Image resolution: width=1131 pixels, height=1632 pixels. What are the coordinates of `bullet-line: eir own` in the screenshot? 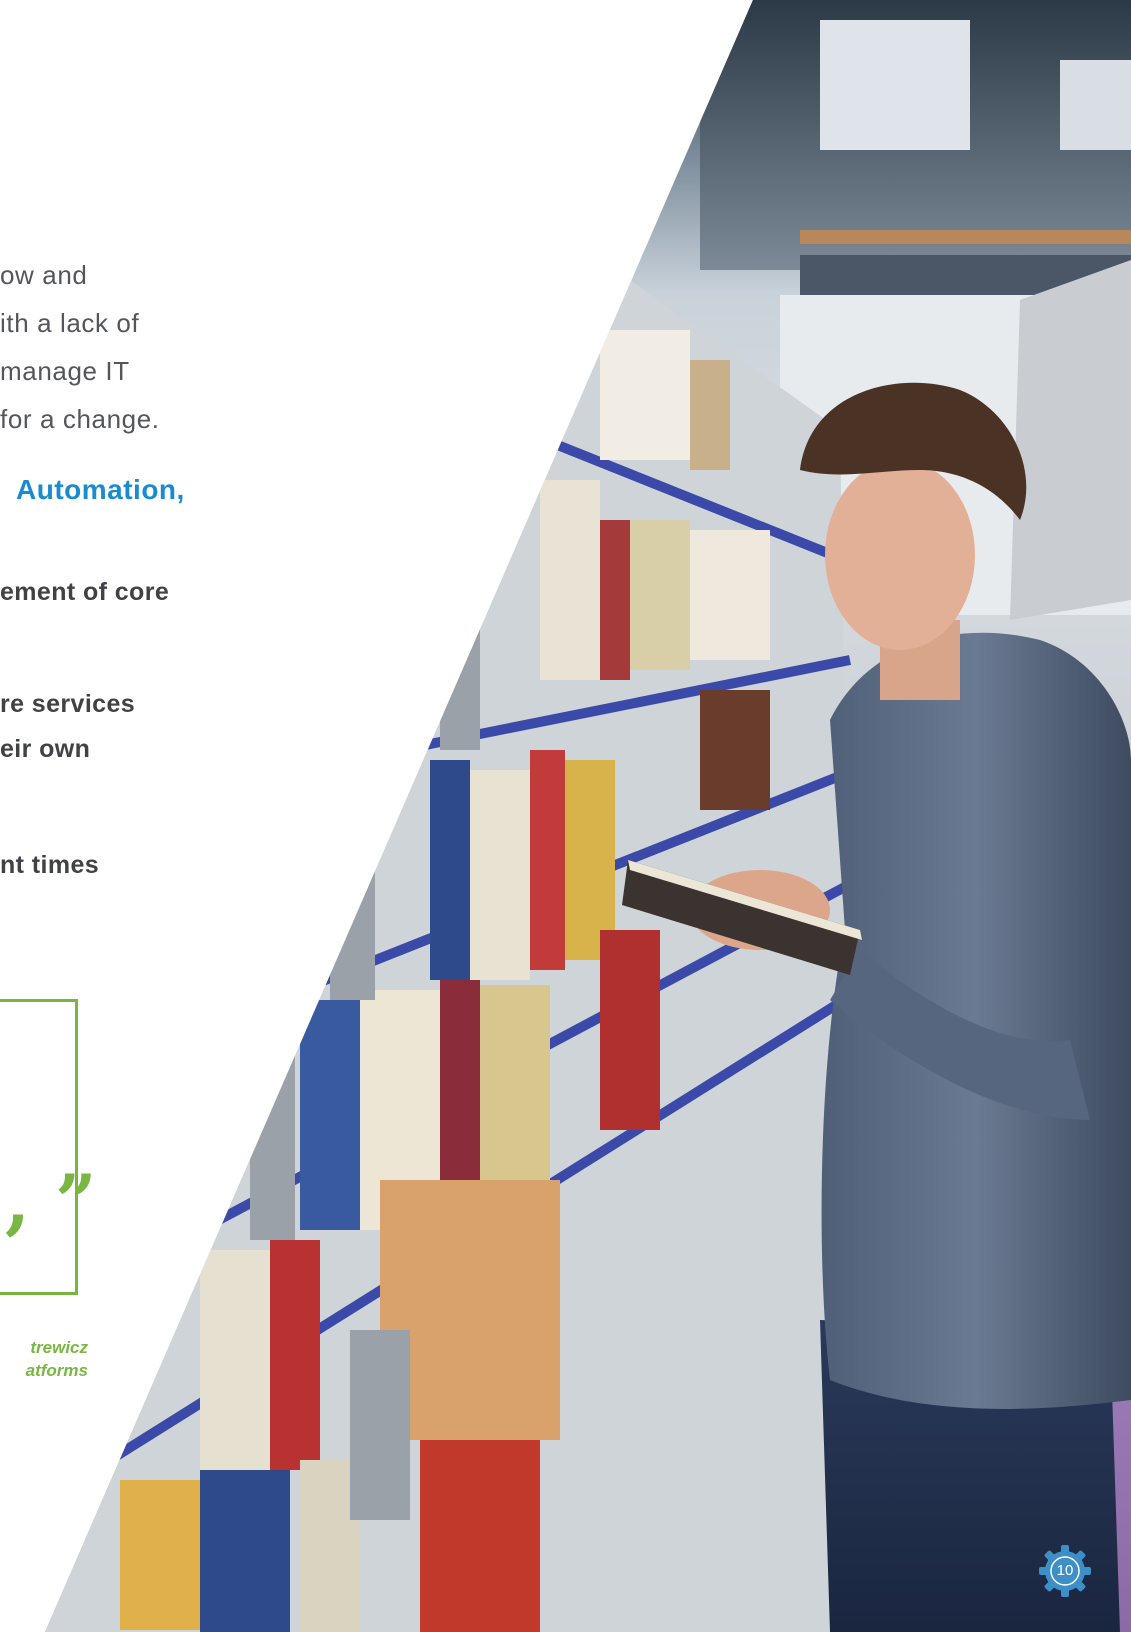 It's located at (45, 749).